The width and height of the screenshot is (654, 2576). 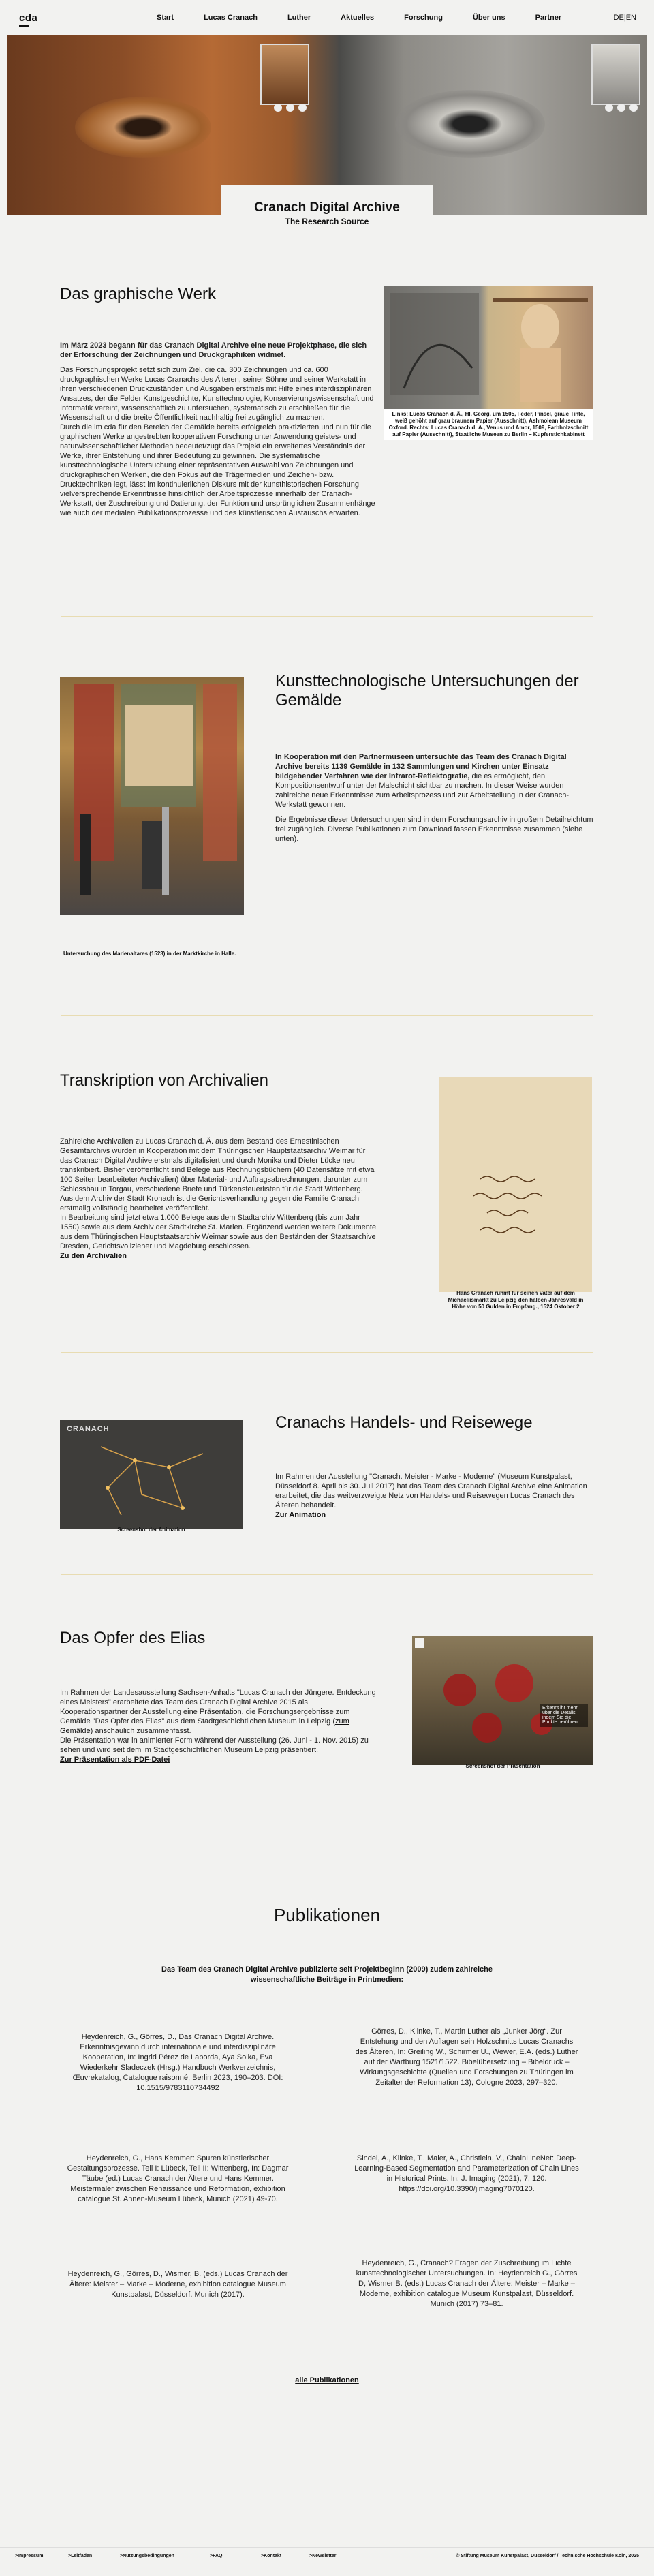 What do you see at coordinates (147, 2556) in the screenshot?
I see `footer-link-nutzungsbedingungen: >Nutzungsbedingungen` at bounding box center [147, 2556].